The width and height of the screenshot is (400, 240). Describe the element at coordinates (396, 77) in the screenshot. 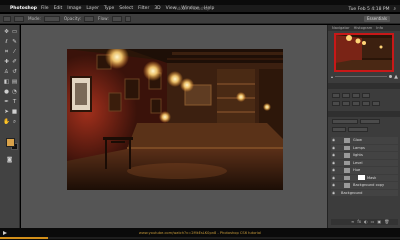

I see `zoom-in-icon: ▲` at that location.